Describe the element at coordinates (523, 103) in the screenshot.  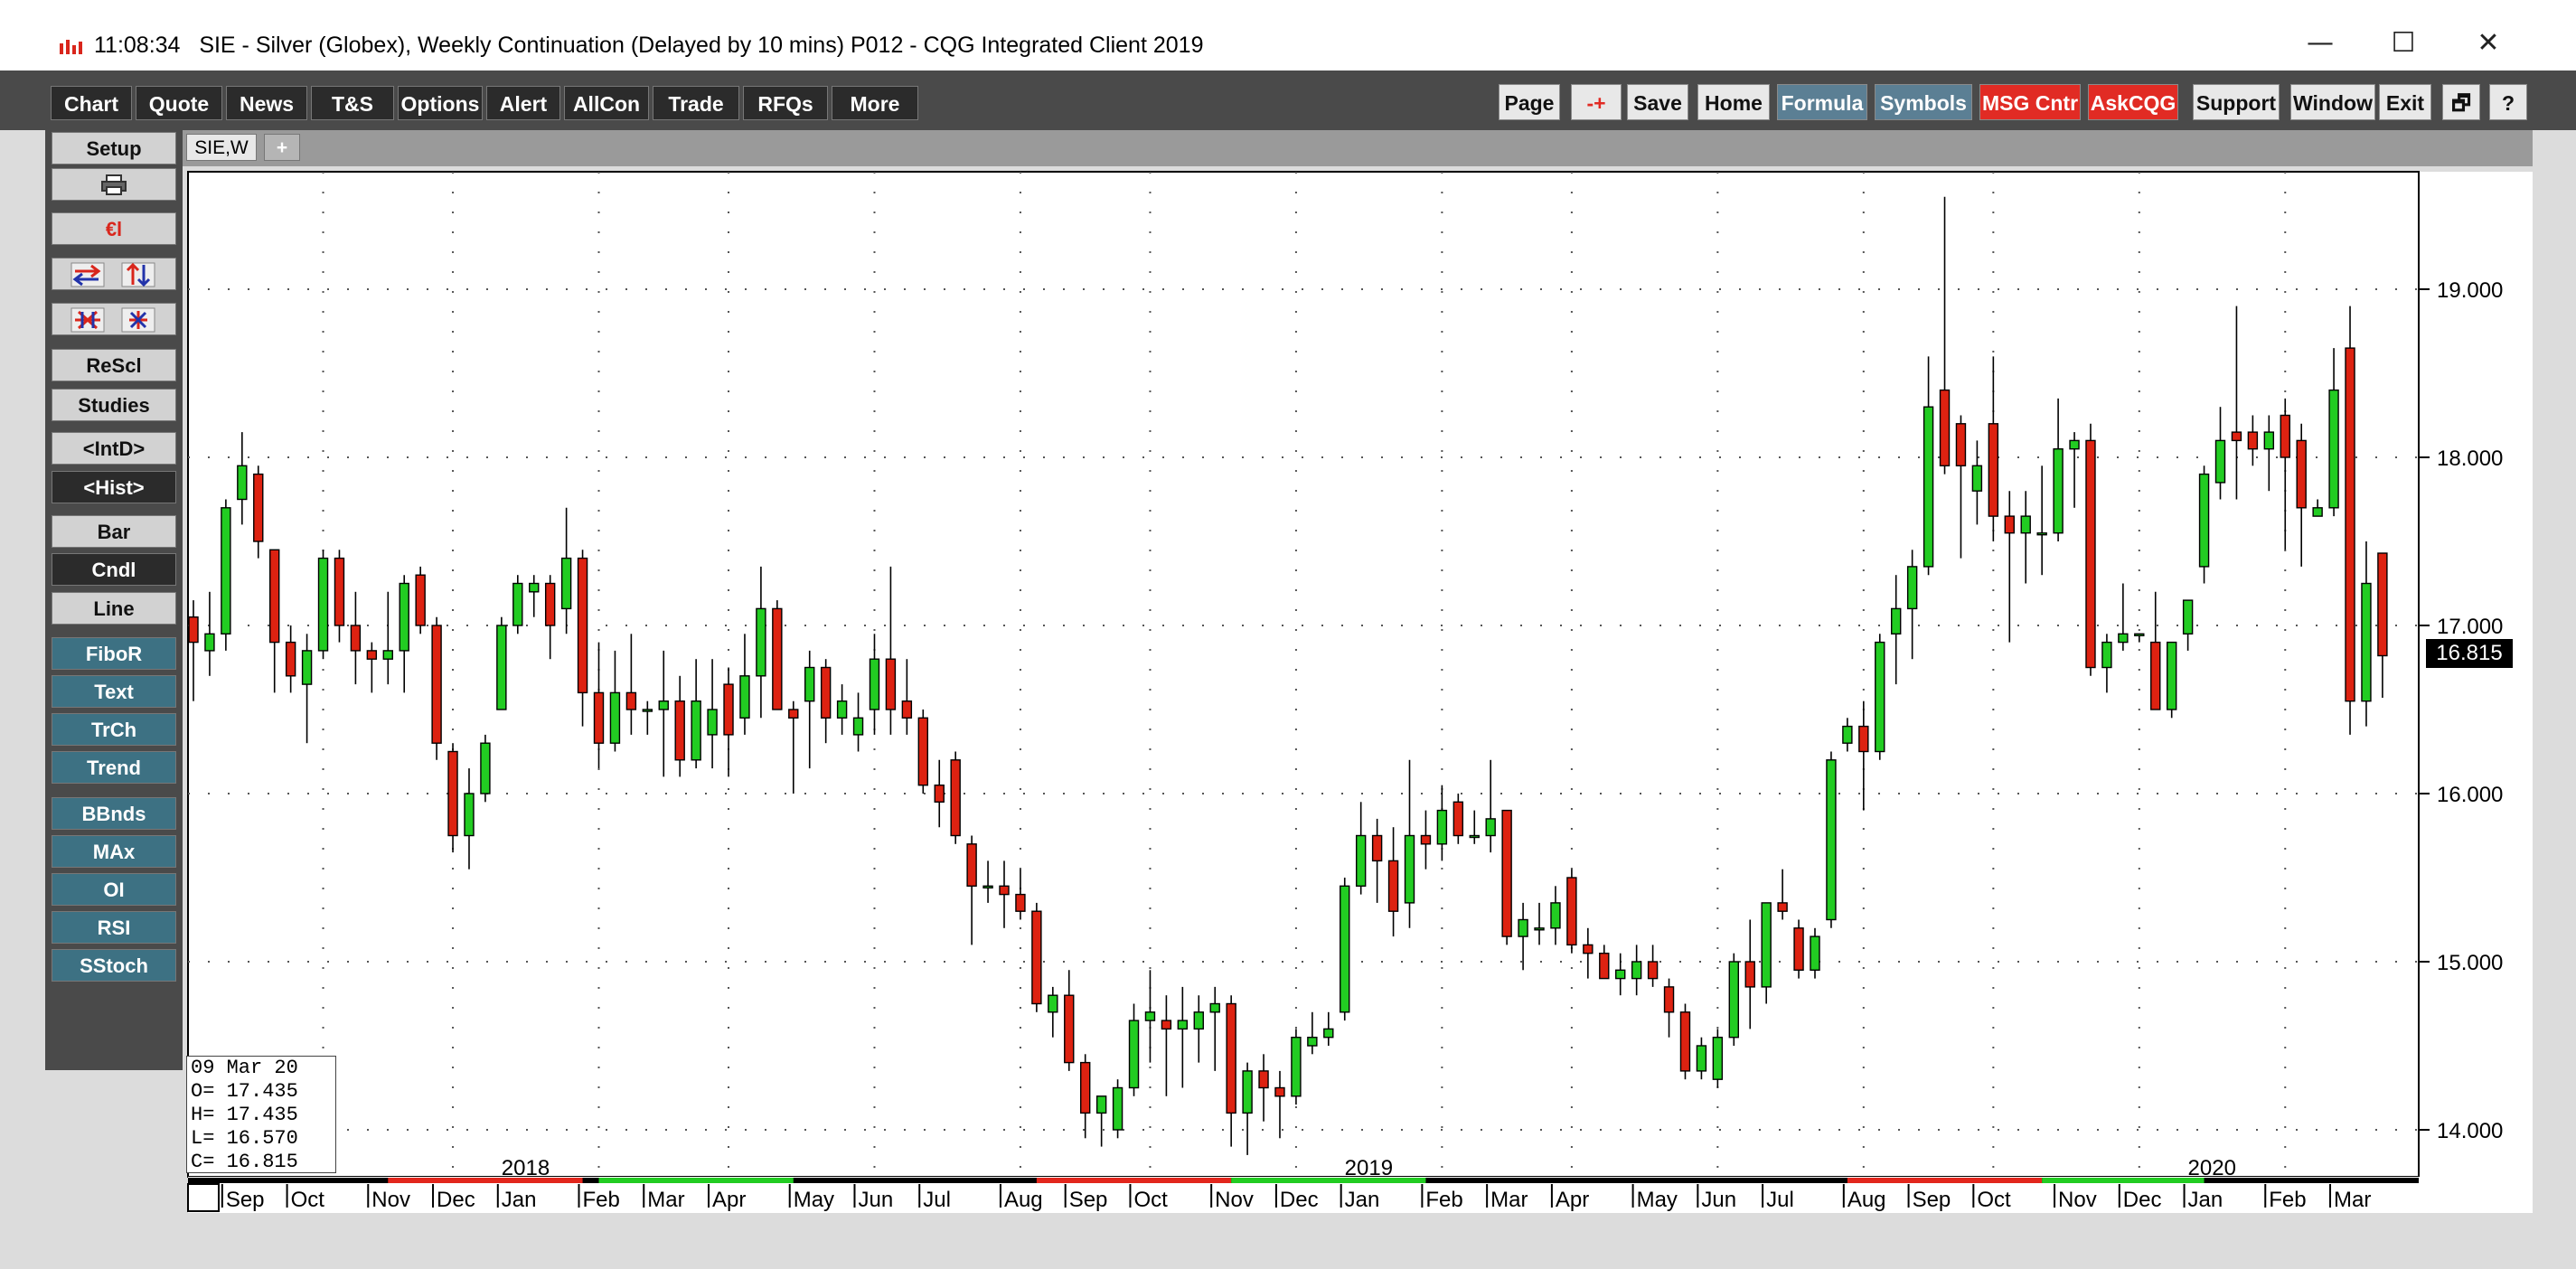
I see `menu-alert-button: Alert` at that location.